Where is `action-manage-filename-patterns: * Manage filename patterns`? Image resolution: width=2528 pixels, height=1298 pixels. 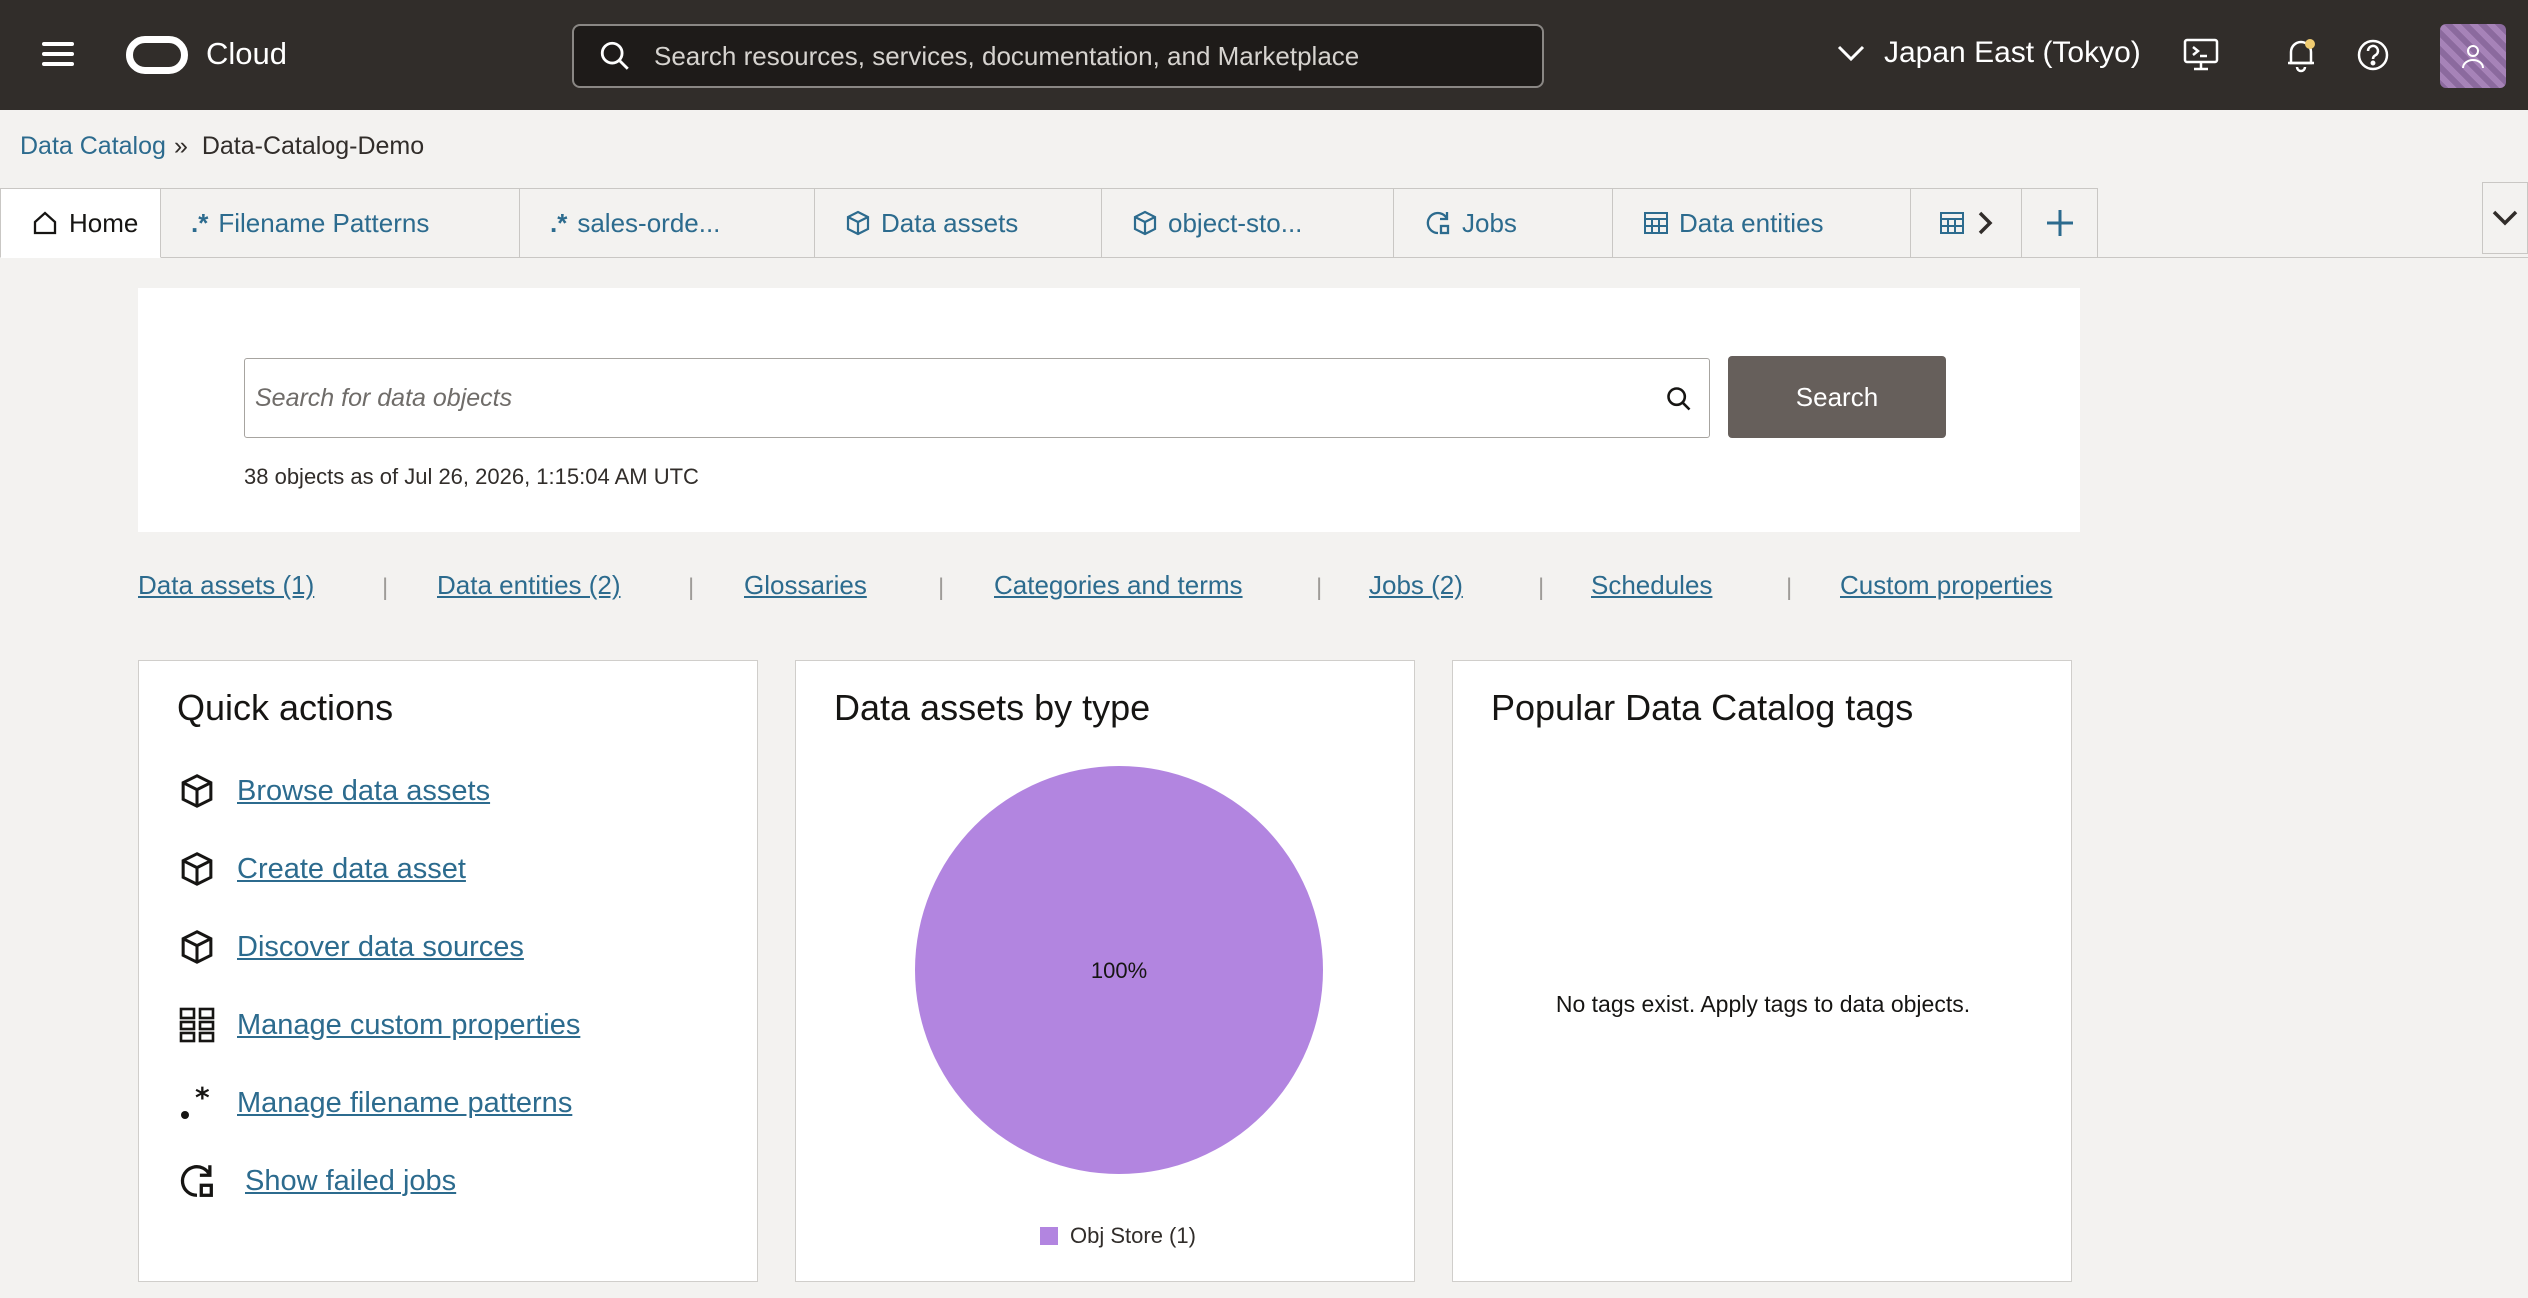 action-manage-filename-patterns: * Manage filename patterns is located at coordinates (374, 1103).